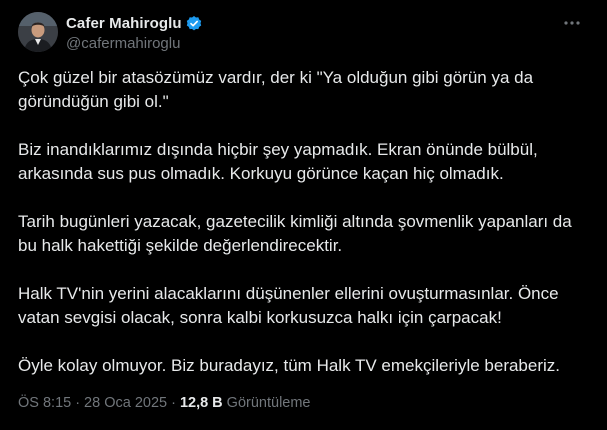 The width and height of the screenshot is (607, 430). I want to click on tweet-date: 28 Oca 2025, so click(125, 403).